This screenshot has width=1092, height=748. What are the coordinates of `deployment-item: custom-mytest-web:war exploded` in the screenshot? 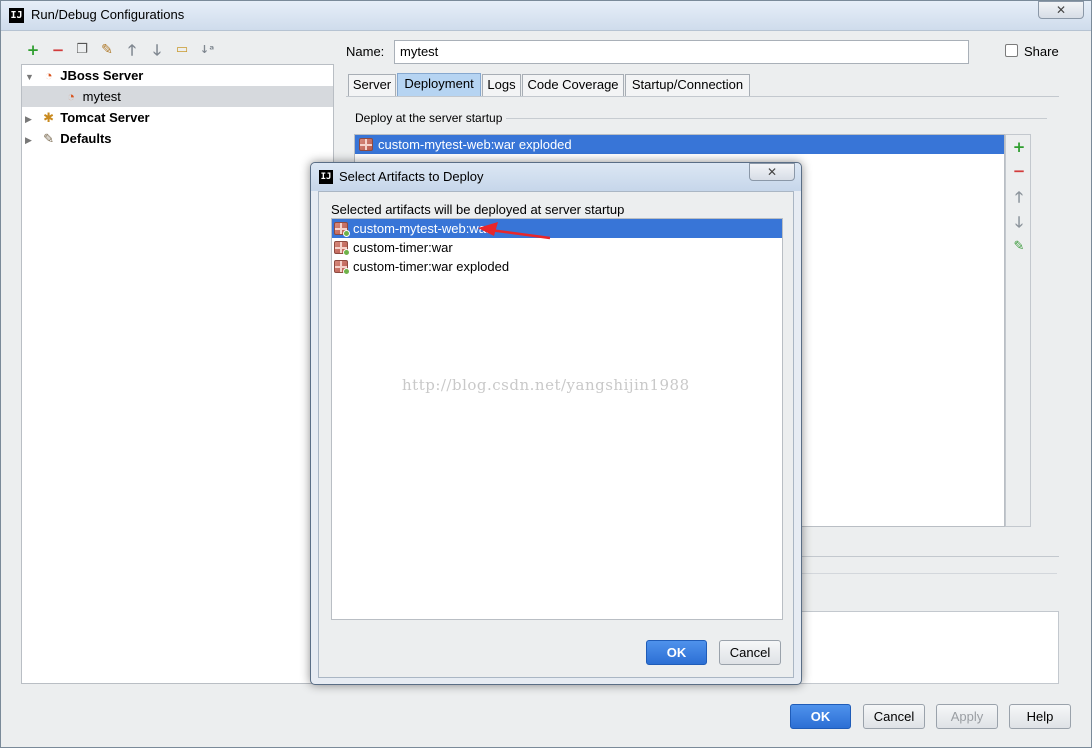 It's located at (679, 144).